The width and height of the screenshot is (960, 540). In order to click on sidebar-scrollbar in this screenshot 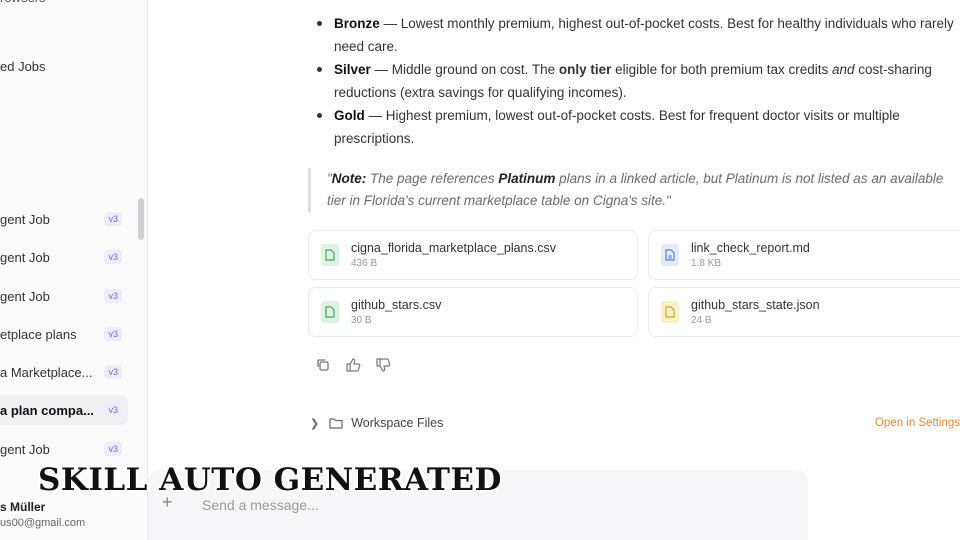, I will do `click(141, 219)`.